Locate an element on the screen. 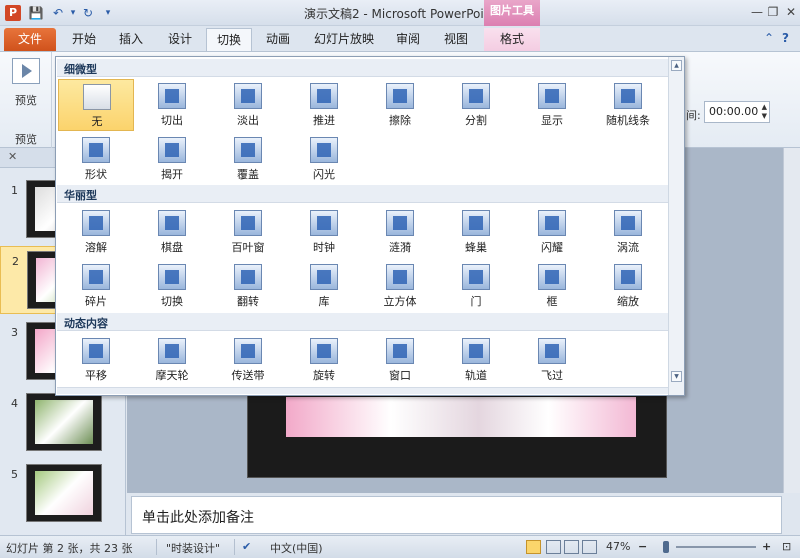 The width and height of the screenshot is (800, 558). tab-animations: 动画 is located at coordinates (278, 39).